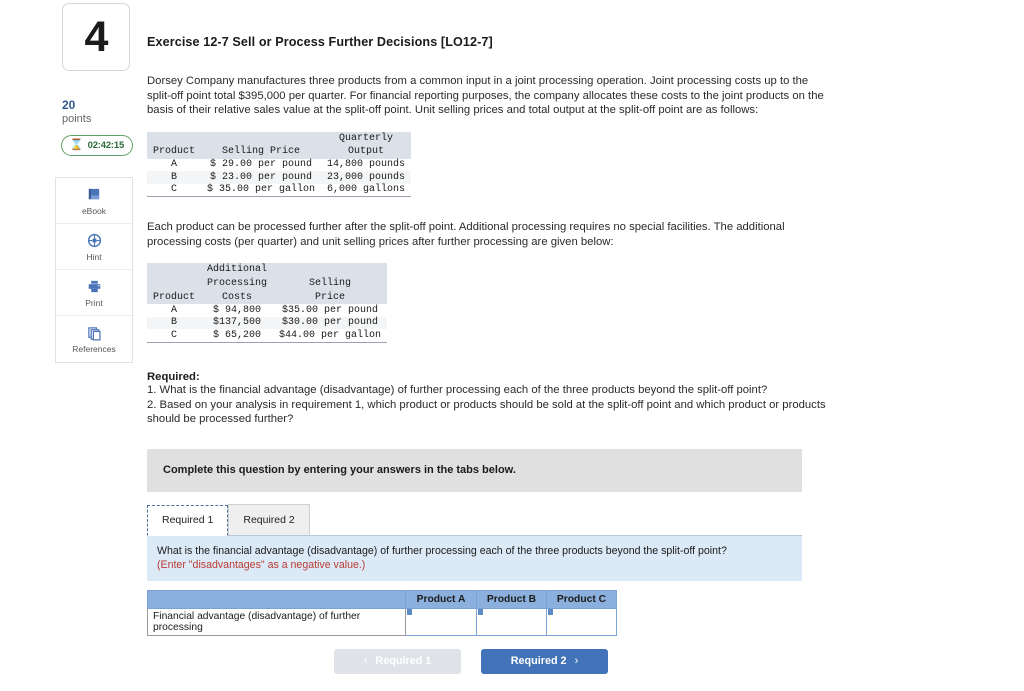 This screenshot has height=691, width=1024. What do you see at coordinates (366, 177) in the screenshot?
I see `t1-r1-output: 23,000 pounds` at bounding box center [366, 177].